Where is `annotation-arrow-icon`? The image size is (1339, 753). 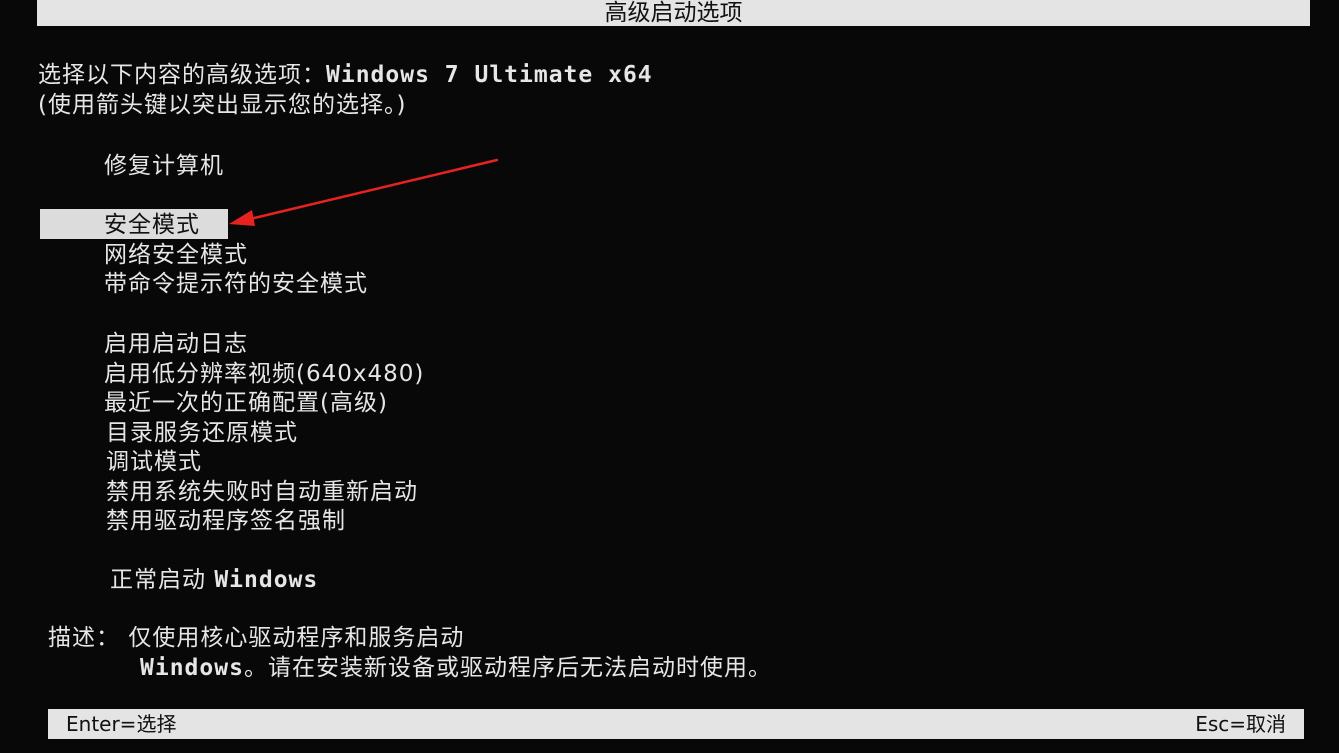
annotation-arrow-icon is located at coordinates (364, 192).